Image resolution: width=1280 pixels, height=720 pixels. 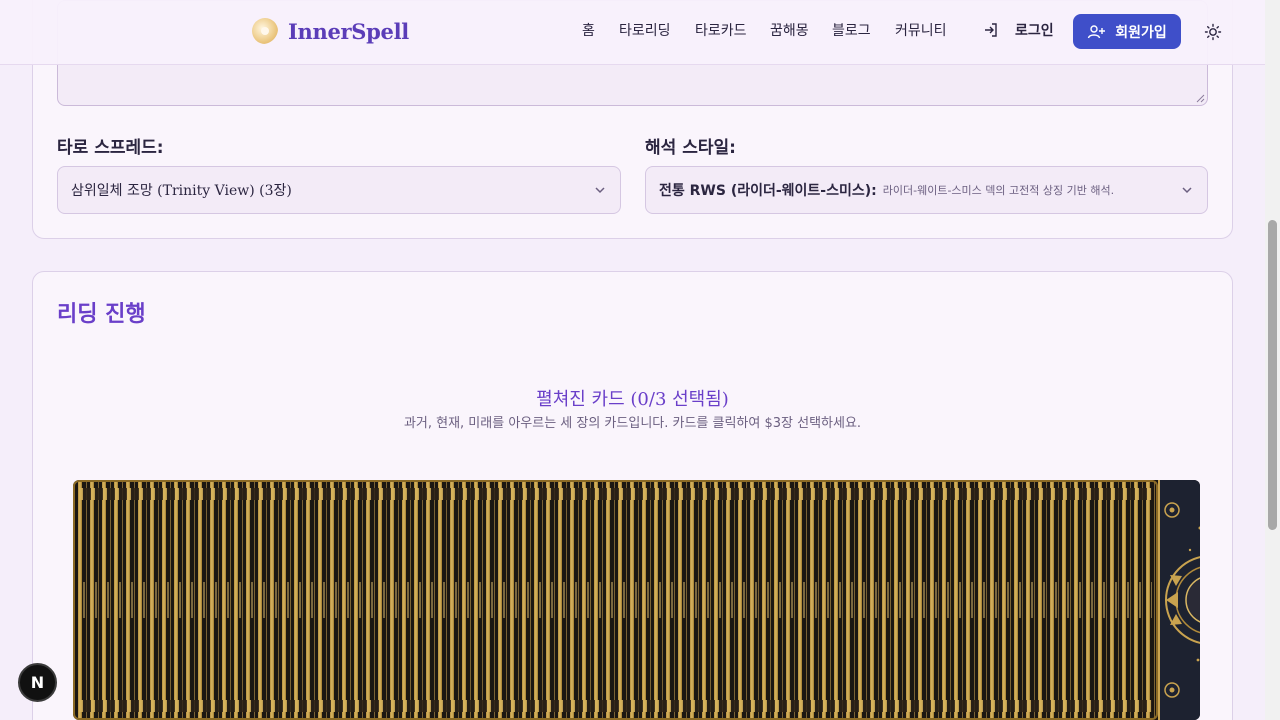 I want to click on logo-text: InnerSpell, so click(x=348, y=31).